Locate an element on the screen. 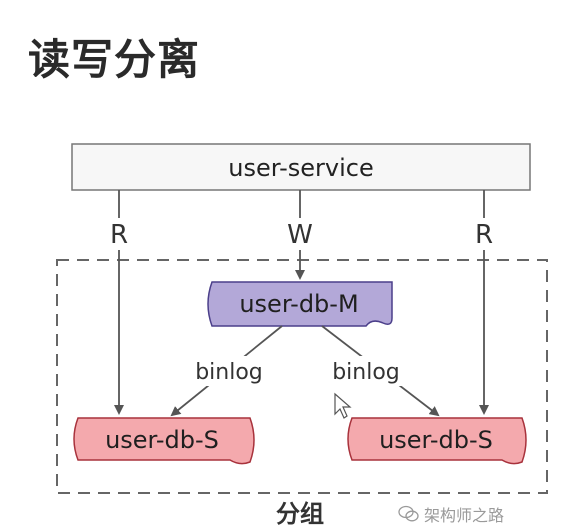 The width and height of the screenshot is (572, 530). master-db-node: user-db-M is located at coordinates (300, 304).